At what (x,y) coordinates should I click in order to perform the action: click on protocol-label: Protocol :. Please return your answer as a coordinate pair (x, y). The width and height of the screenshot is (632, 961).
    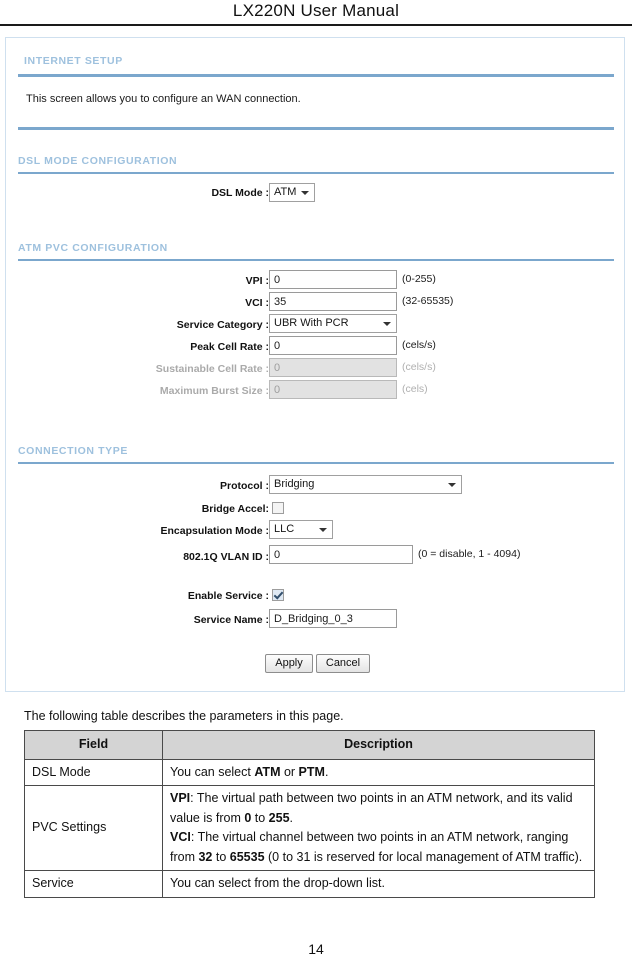
    Looking at the image, I should click on (244, 486).